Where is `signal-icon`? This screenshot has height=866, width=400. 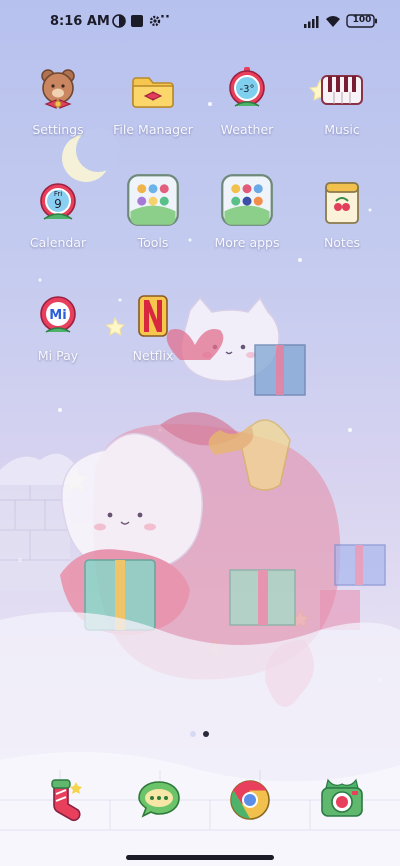
signal-icon is located at coordinates (311, 22).